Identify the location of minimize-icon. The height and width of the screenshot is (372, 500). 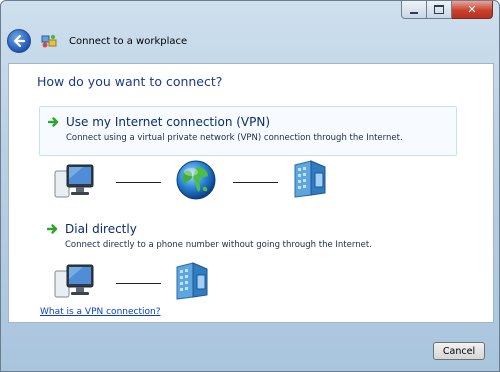
(414, 12).